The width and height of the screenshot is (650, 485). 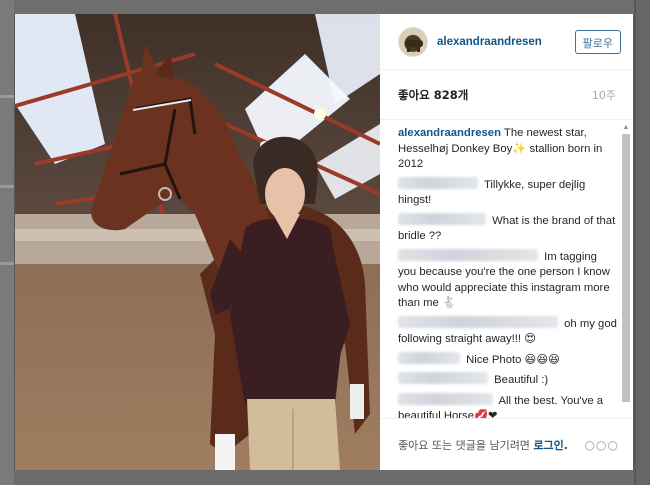 I want to click on likes-count: 좋아요 828개, so click(x=433, y=95).